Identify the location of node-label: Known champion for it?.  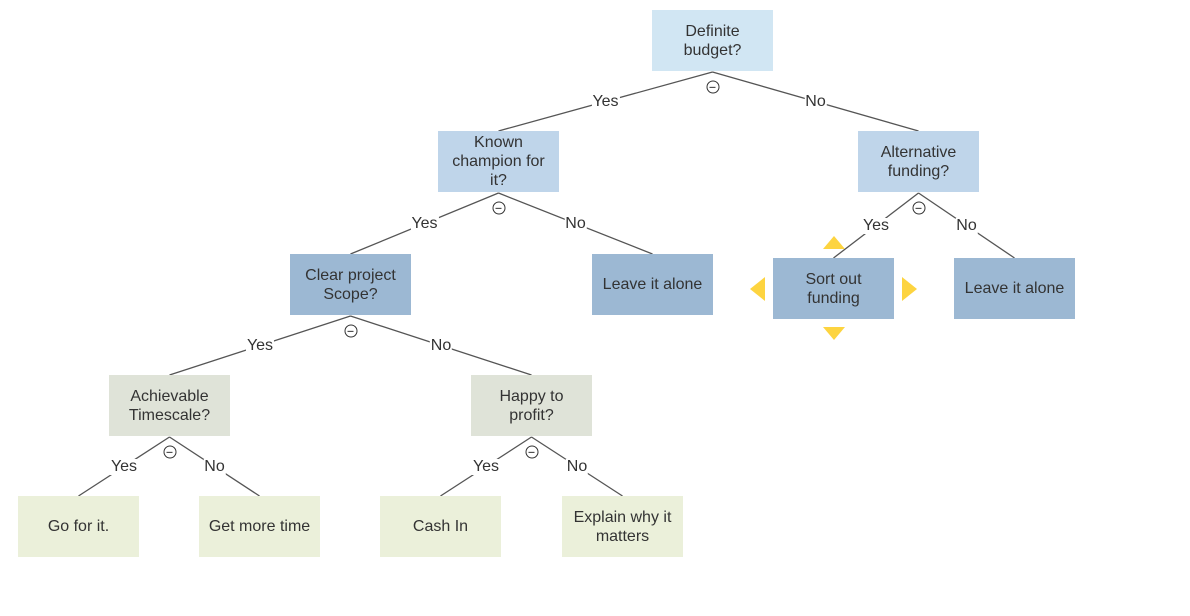
(498, 161).